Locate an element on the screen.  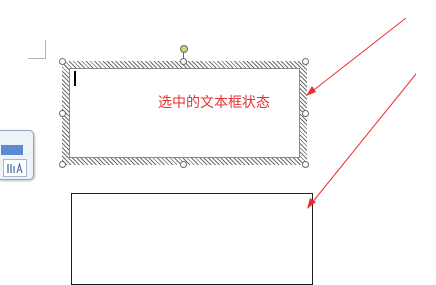
arrow-line-bottom is located at coordinates (363, 139).